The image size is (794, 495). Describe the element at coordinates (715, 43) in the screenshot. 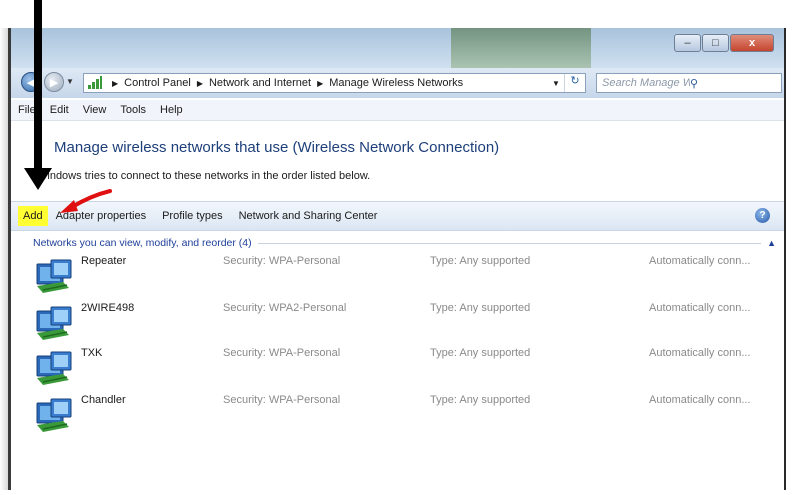

I see `maximize-button: □` at that location.